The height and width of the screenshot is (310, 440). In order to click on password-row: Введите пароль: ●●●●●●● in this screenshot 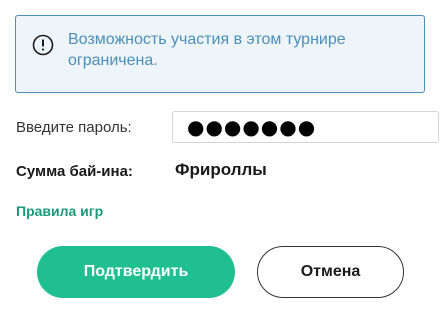, I will do `click(228, 128)`.